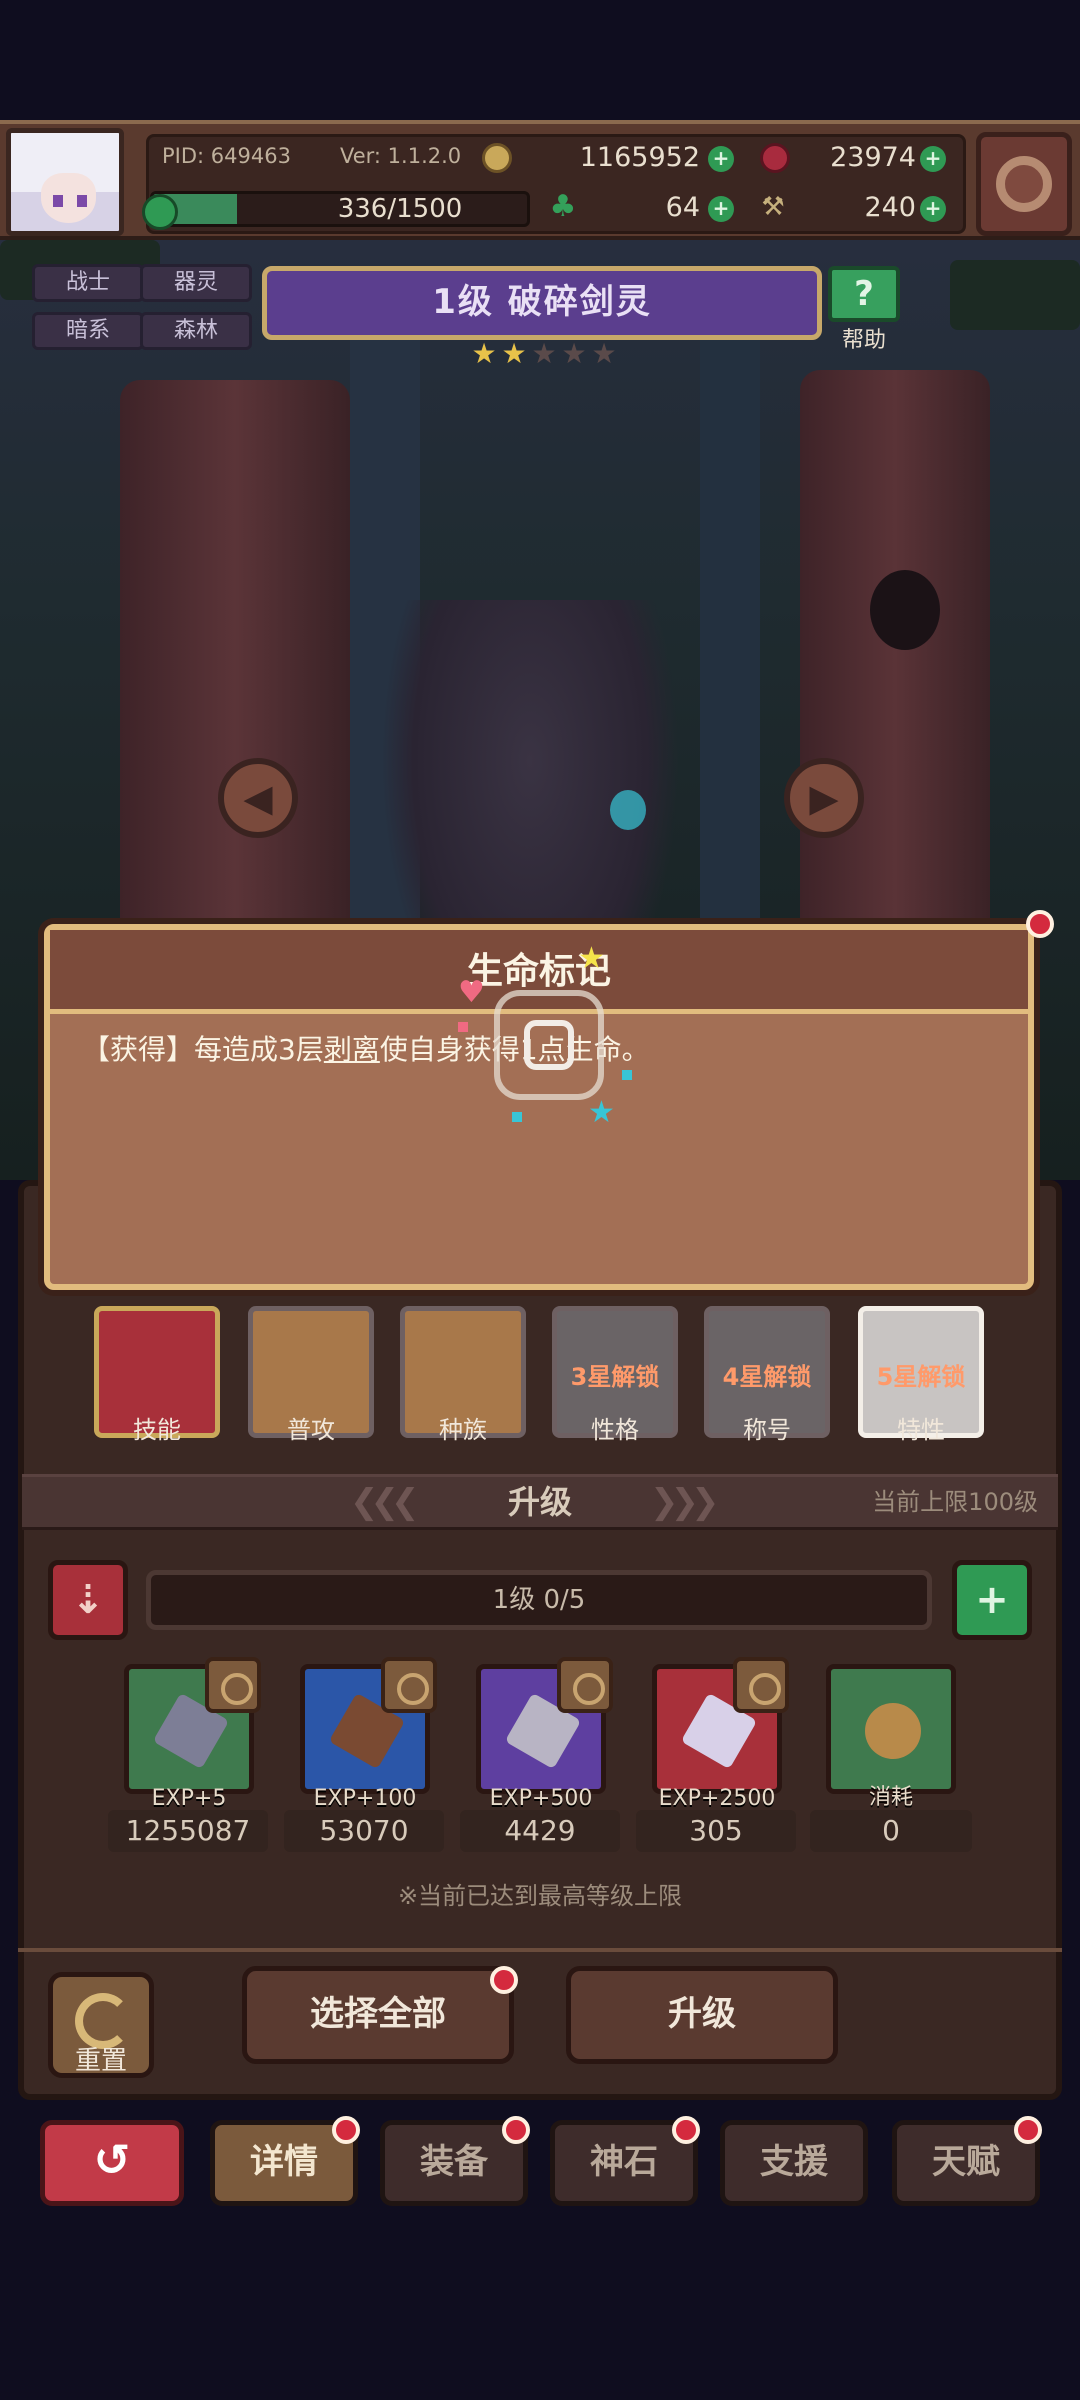  What do you see at coordinates (539, 1600) in the screenshot?
I see `level-progress-bar: 1级 0/5` at bounding box center [539, 1600].